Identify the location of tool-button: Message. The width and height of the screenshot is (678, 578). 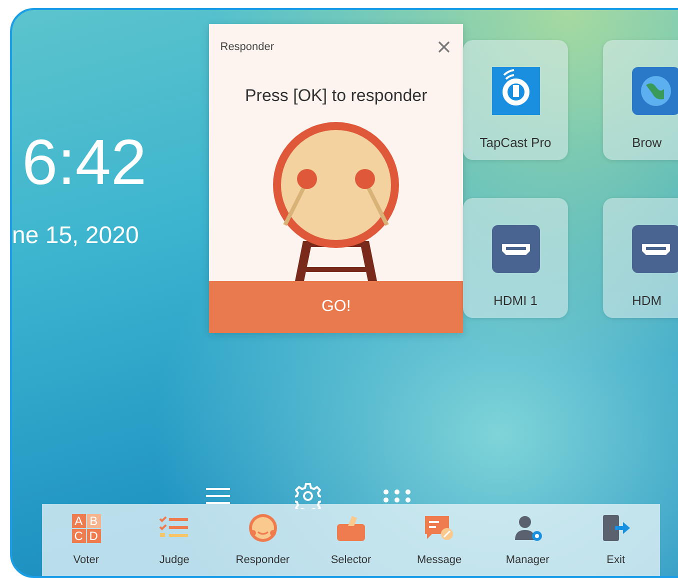
(439, 540).